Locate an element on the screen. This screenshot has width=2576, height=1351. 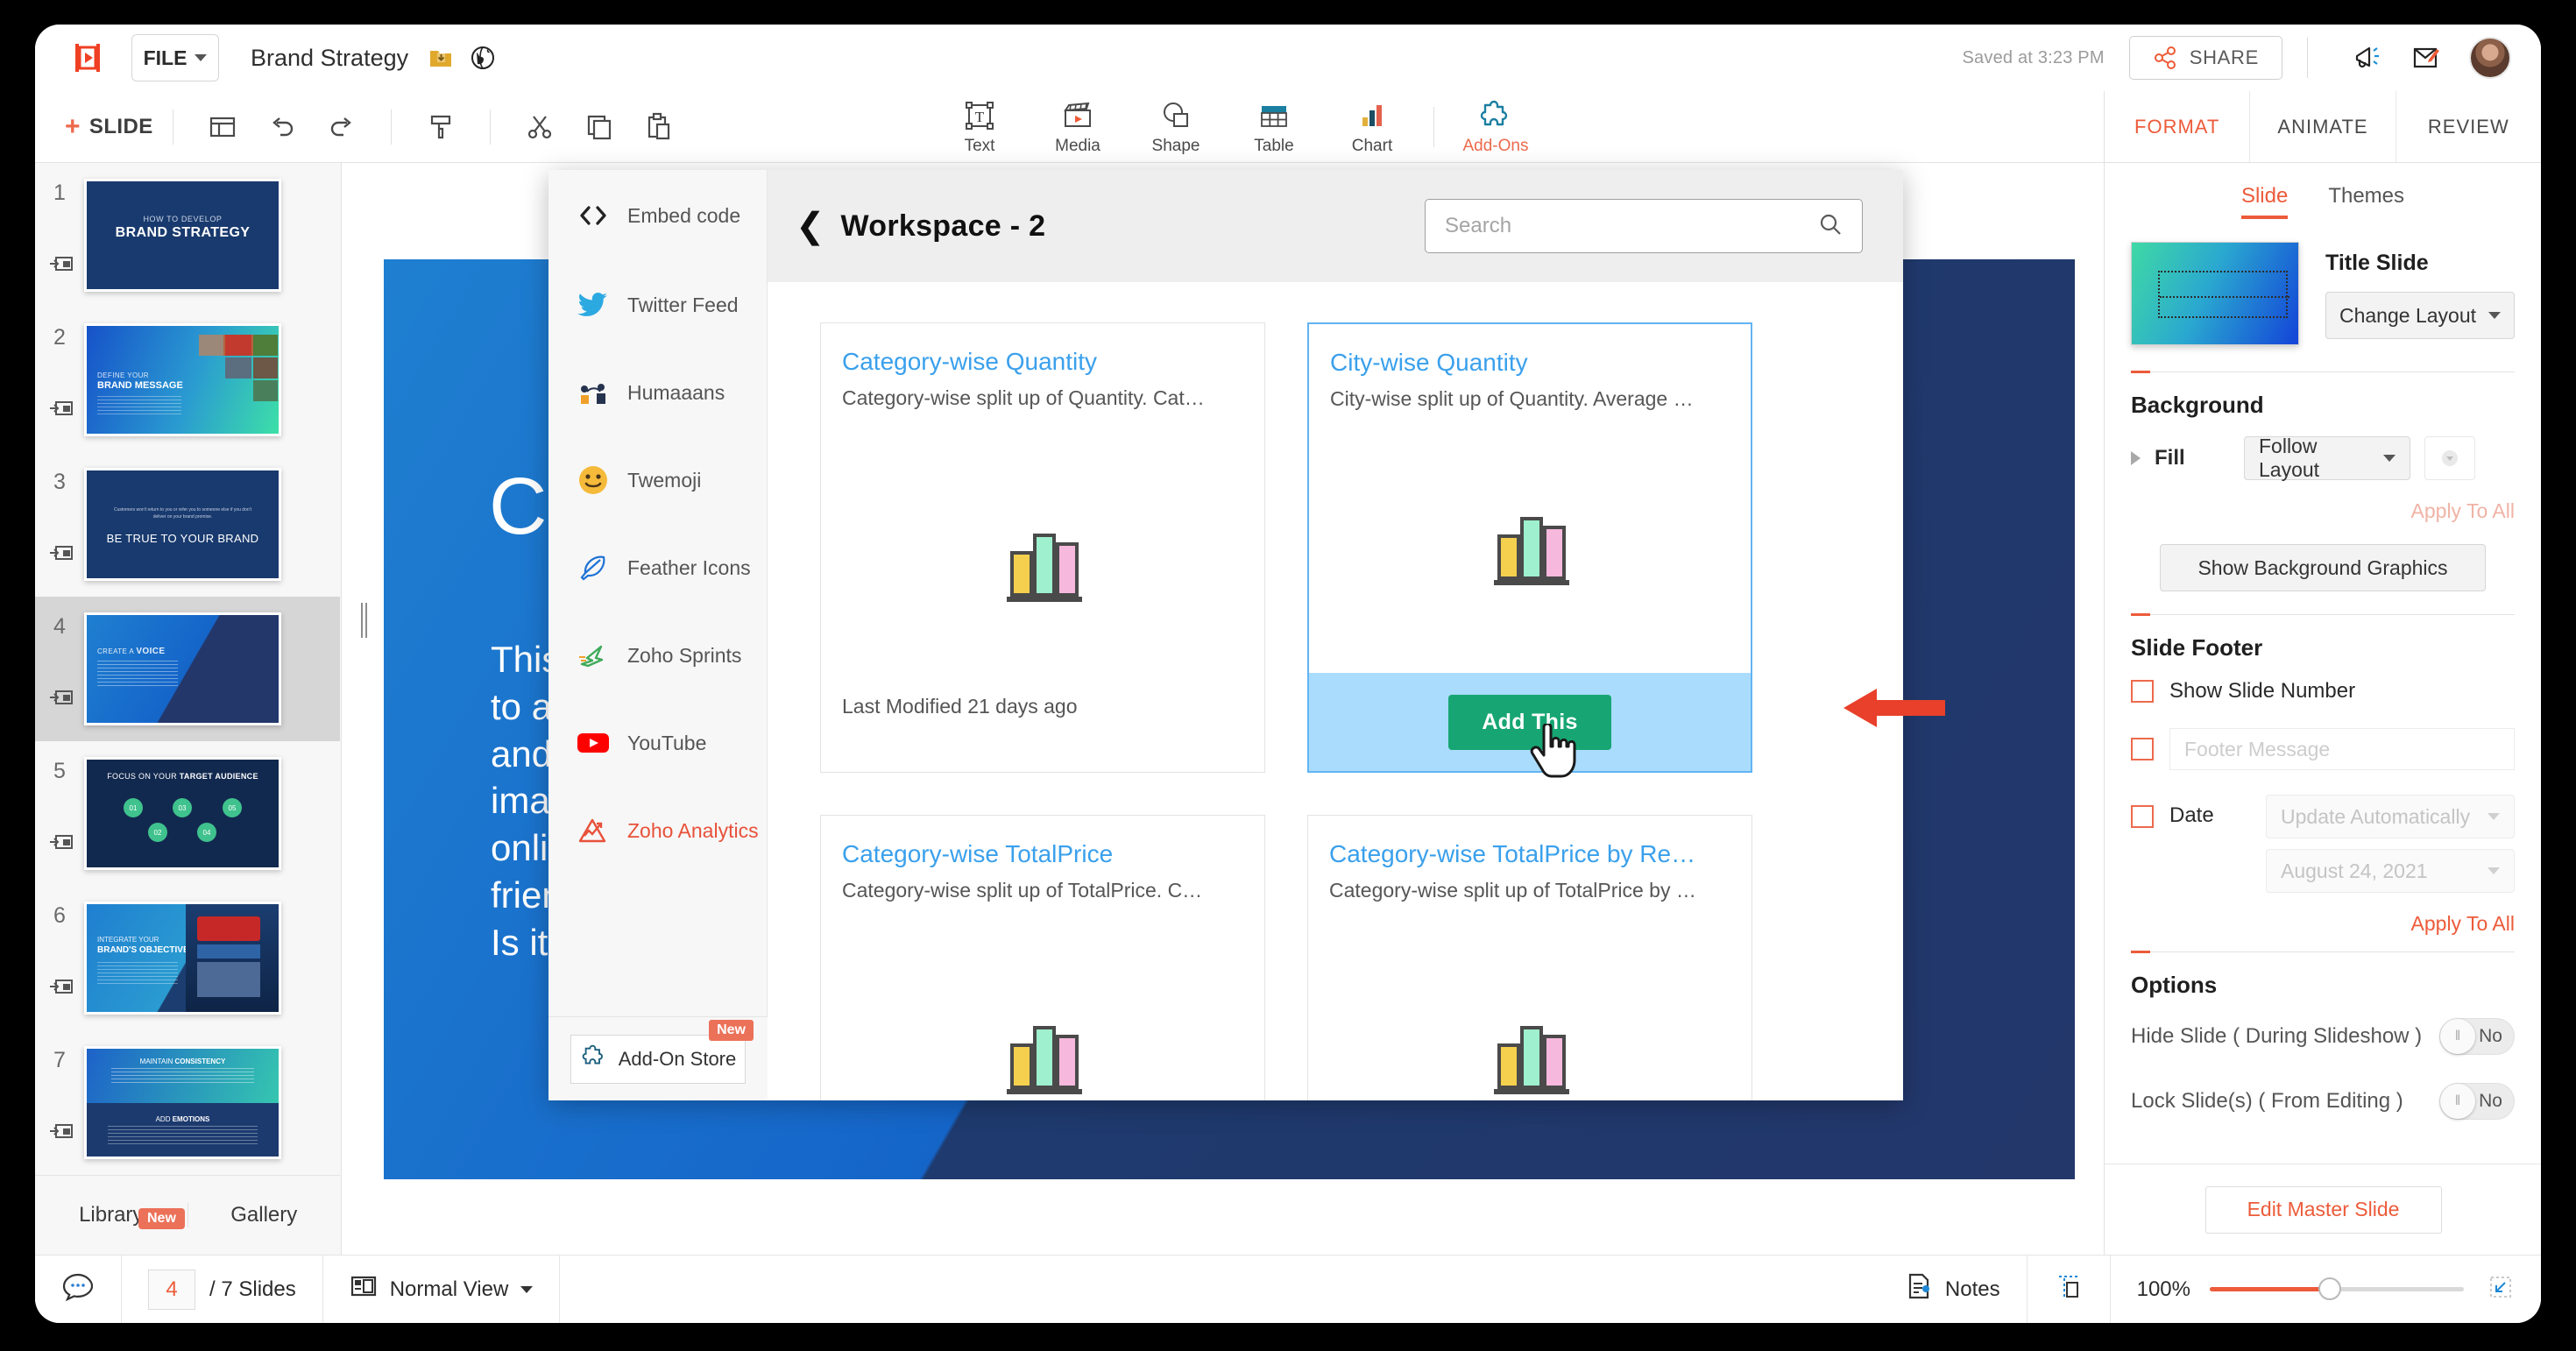
footer-message-input is located at coordinates (2342, 749).